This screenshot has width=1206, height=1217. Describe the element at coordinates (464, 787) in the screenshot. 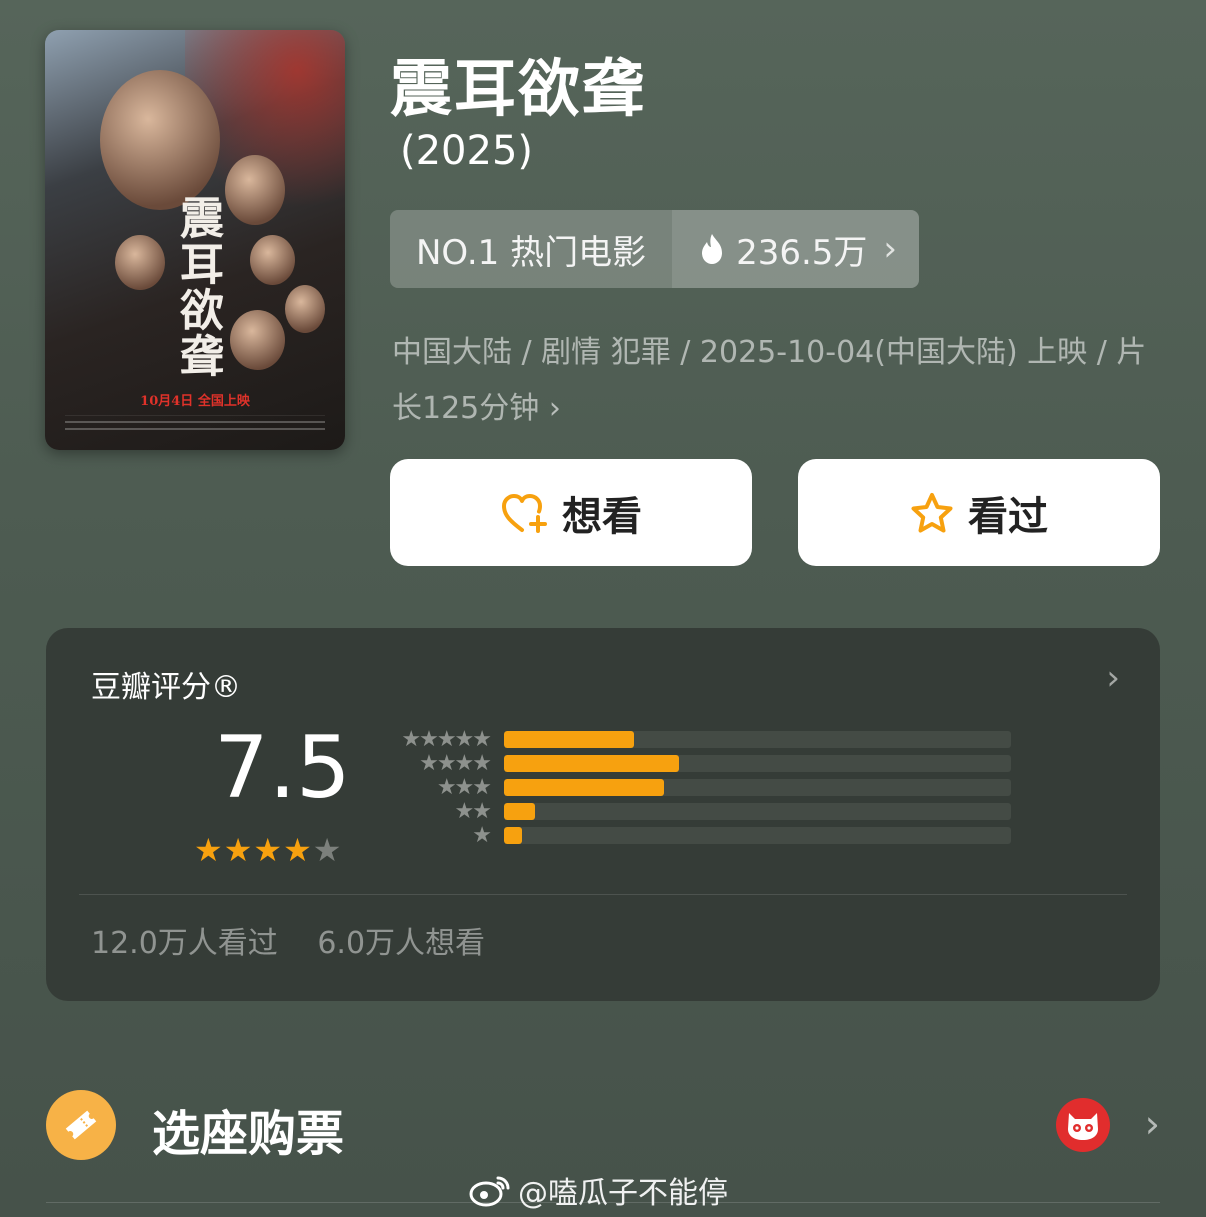

I see `rating-bar-stars: ★★★` at that location.